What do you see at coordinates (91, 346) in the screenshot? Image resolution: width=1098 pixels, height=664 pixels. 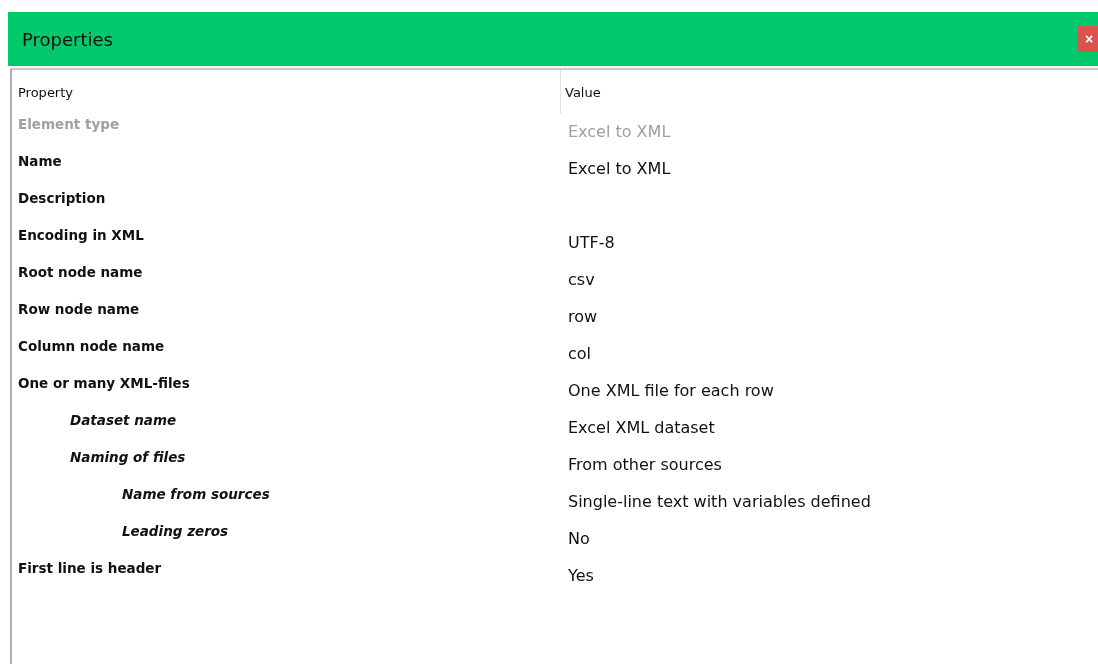 I see `property-name: Column node name` at bounding box center [91, 346].